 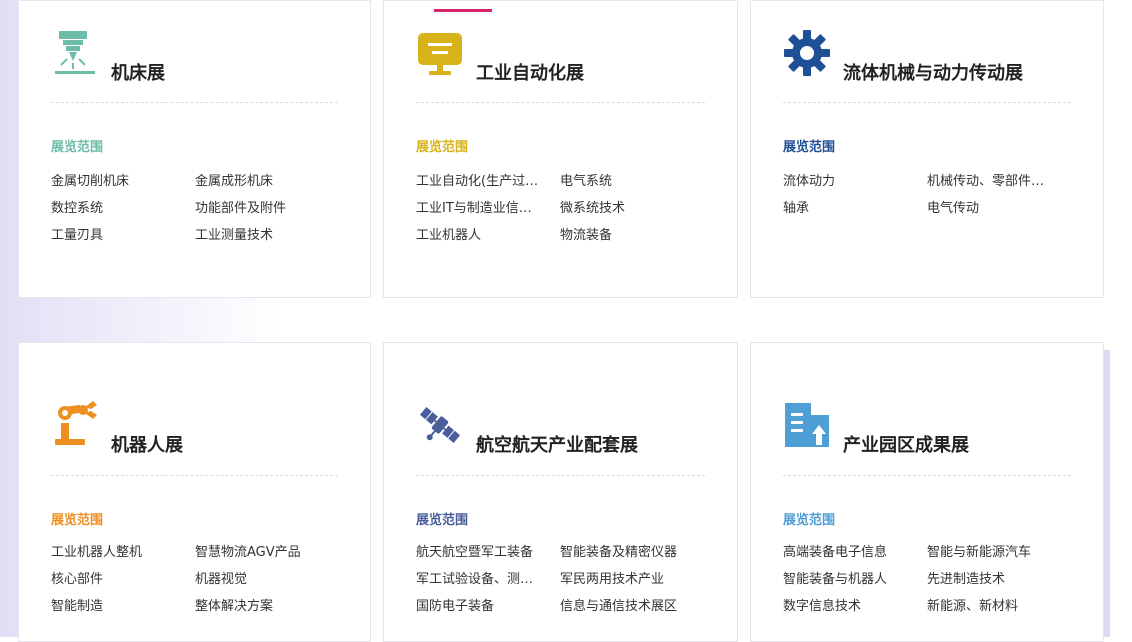 I want to click on range-item: 工业机器人, so click(x=479, y=236).